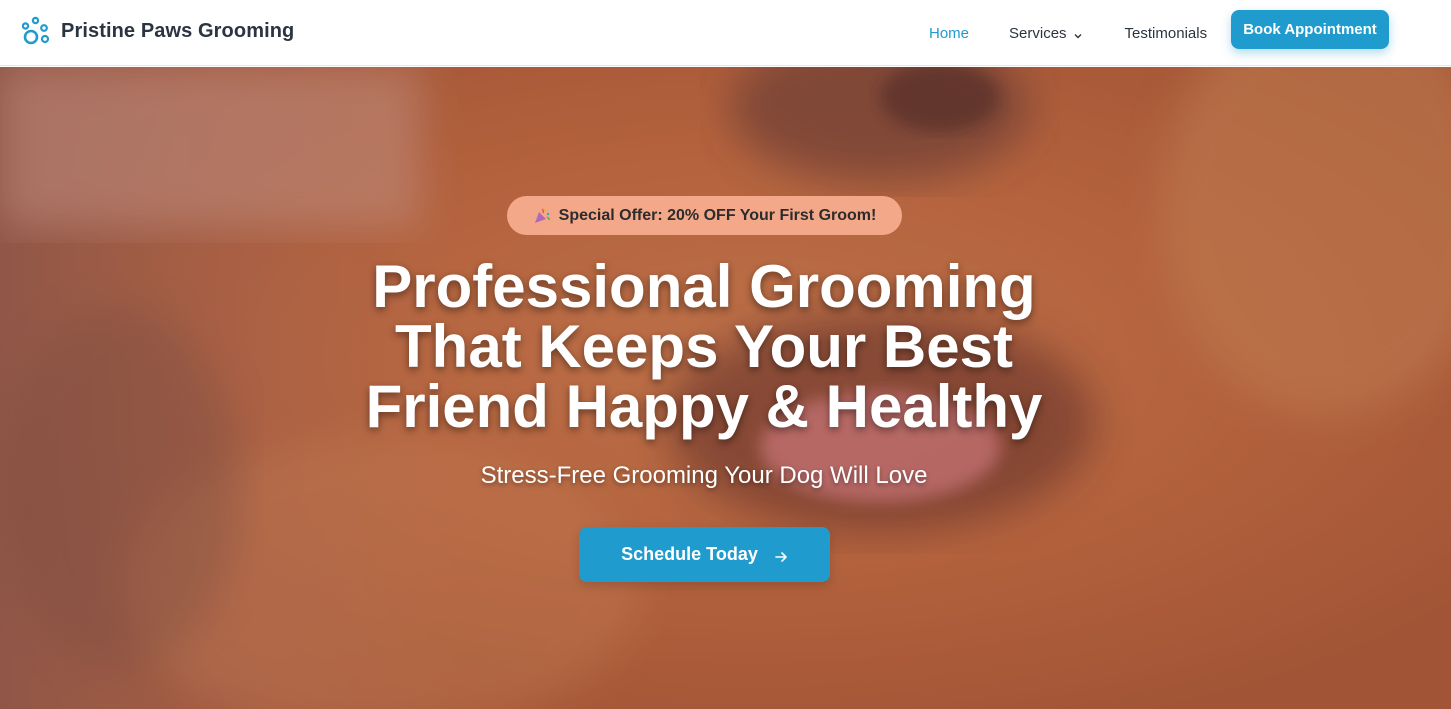 The width and height of the screenshot is (1451, 709). Describe the element at coordinates (1166, 33) in the screenshot. I see `nav-item-testimonials: Testimonials` at that location.